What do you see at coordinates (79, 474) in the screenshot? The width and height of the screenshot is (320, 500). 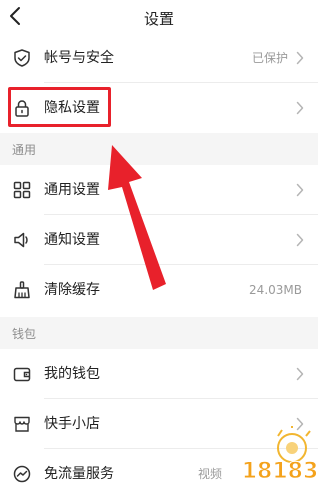 I see `row-label: 免流量服务` at bounding box center [79, 474].